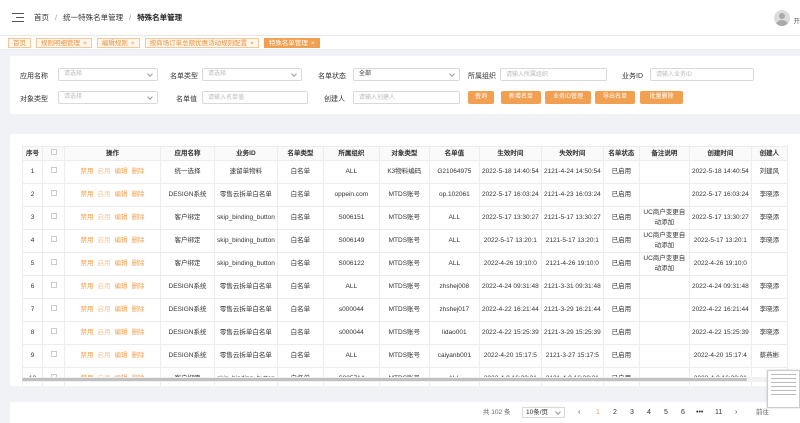 The height and width of the screenshot is (423, 800). Describe the element at coordinates (291, 42) in the screenshot. I see `tab-special-list: 特殊名单管理 ×` at that location.